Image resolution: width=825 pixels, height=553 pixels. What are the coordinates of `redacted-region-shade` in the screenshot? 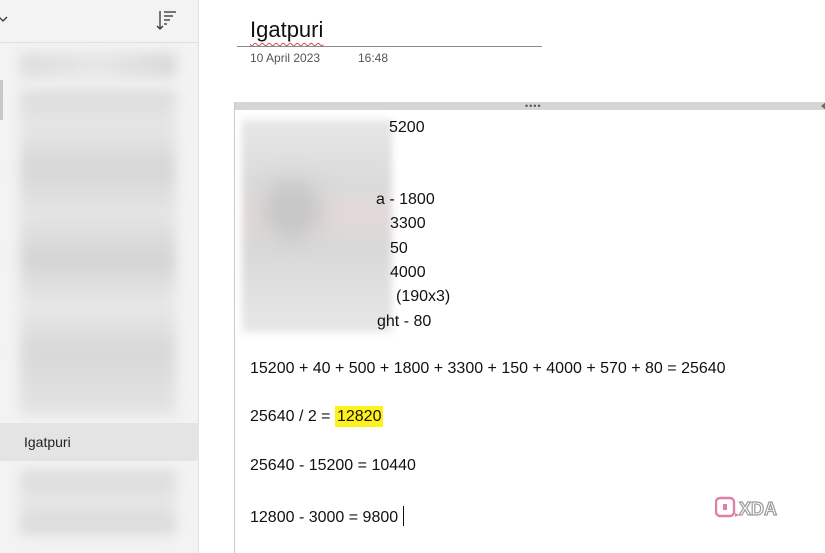 It's located at (292, 210).